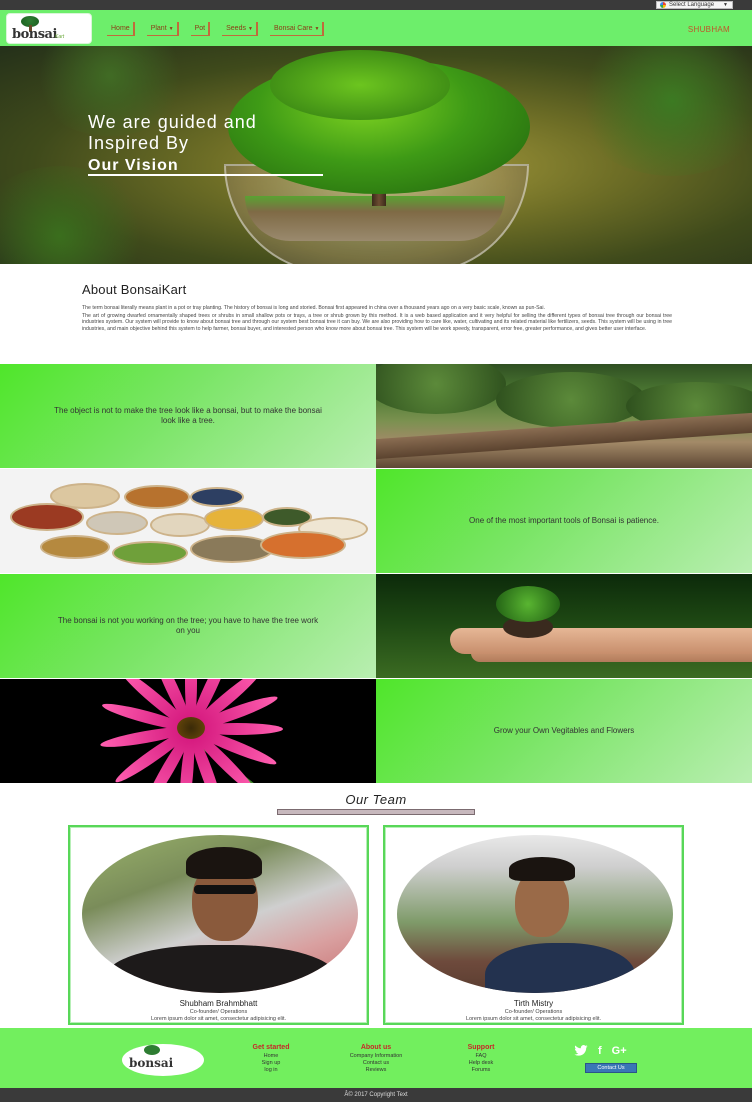 This screenshot has height=1102, width=752. I want to click on footer-heading: Support, so click(481, 1047).